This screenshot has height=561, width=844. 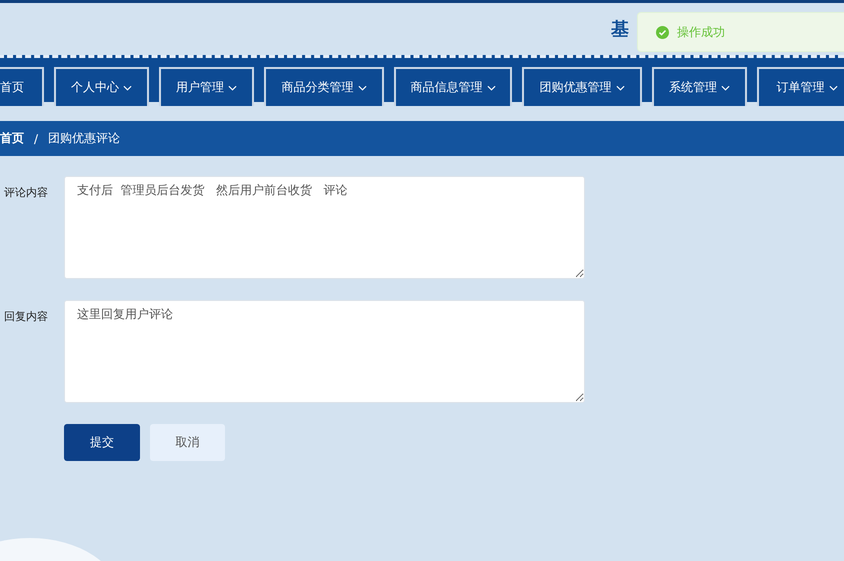 What do you see at coordinates (582, 86) in the screenshot?
I see `nav-item: 团购优惠管理` at bounding box center [582, 86].